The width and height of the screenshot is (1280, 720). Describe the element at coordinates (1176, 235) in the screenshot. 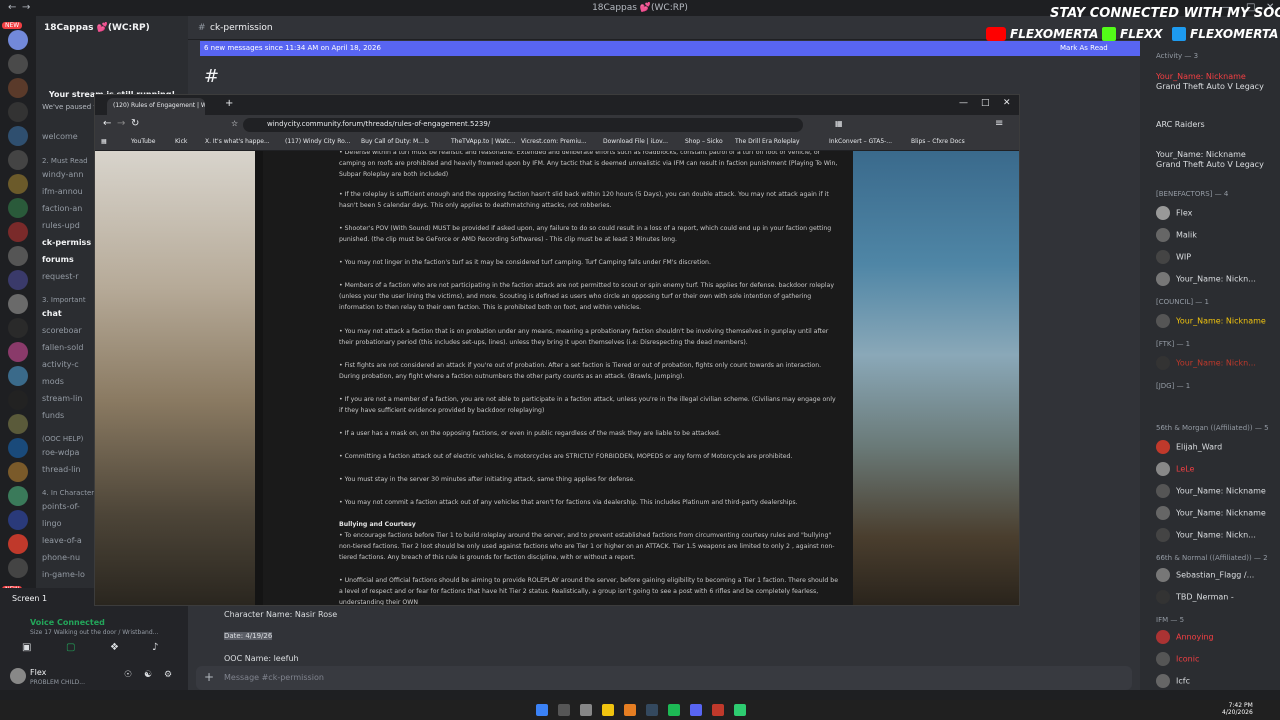

I see `member-item: Malik` at that location.